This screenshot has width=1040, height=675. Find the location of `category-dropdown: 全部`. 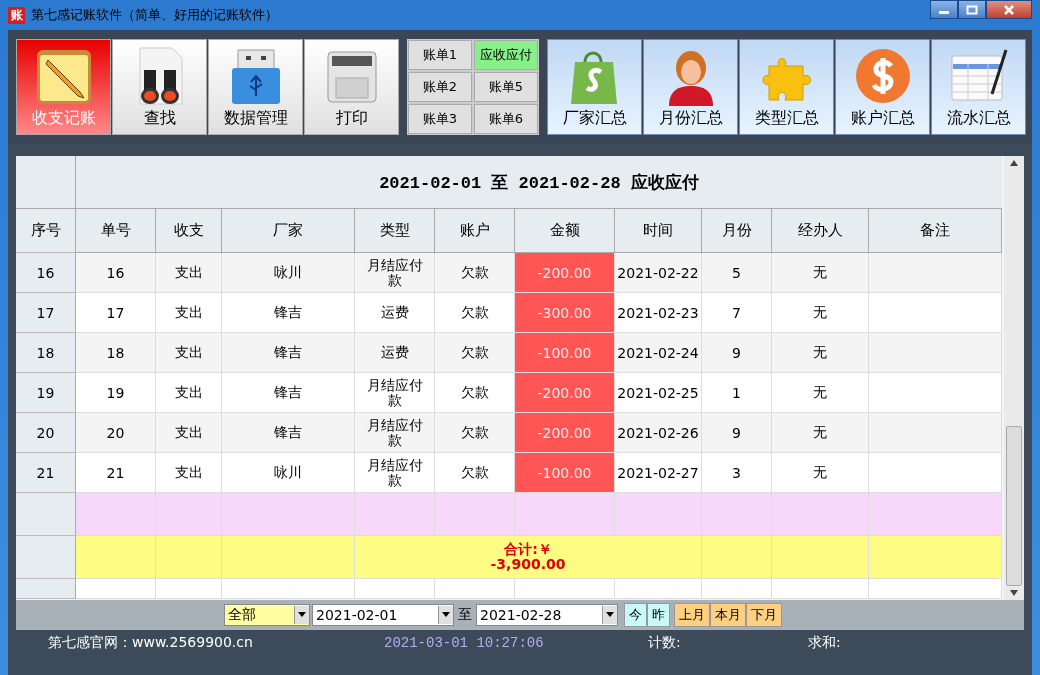

category-dropdown: 全部 is located at coordinates (267, 615).